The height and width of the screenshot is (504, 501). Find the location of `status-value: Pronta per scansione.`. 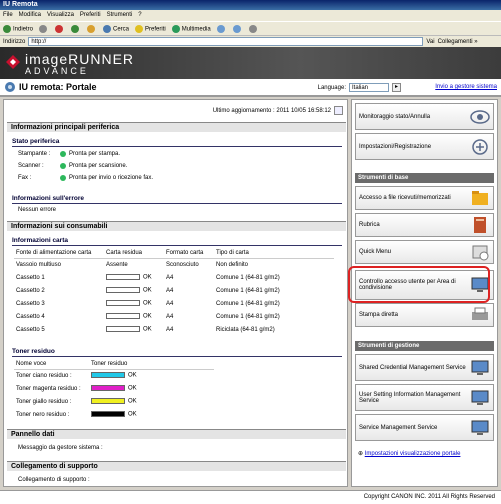

status-value: Pronta per scansione. is located at coordinates (98, 166).